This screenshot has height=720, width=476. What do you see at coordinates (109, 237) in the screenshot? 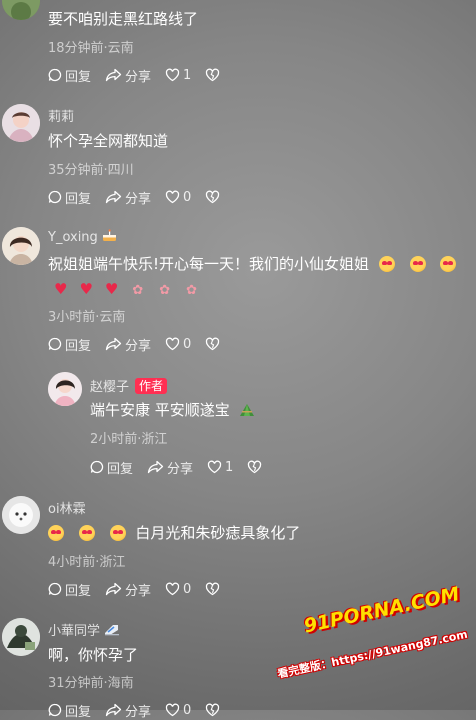
I see `cake-icon` at bounding box center [109, 237].